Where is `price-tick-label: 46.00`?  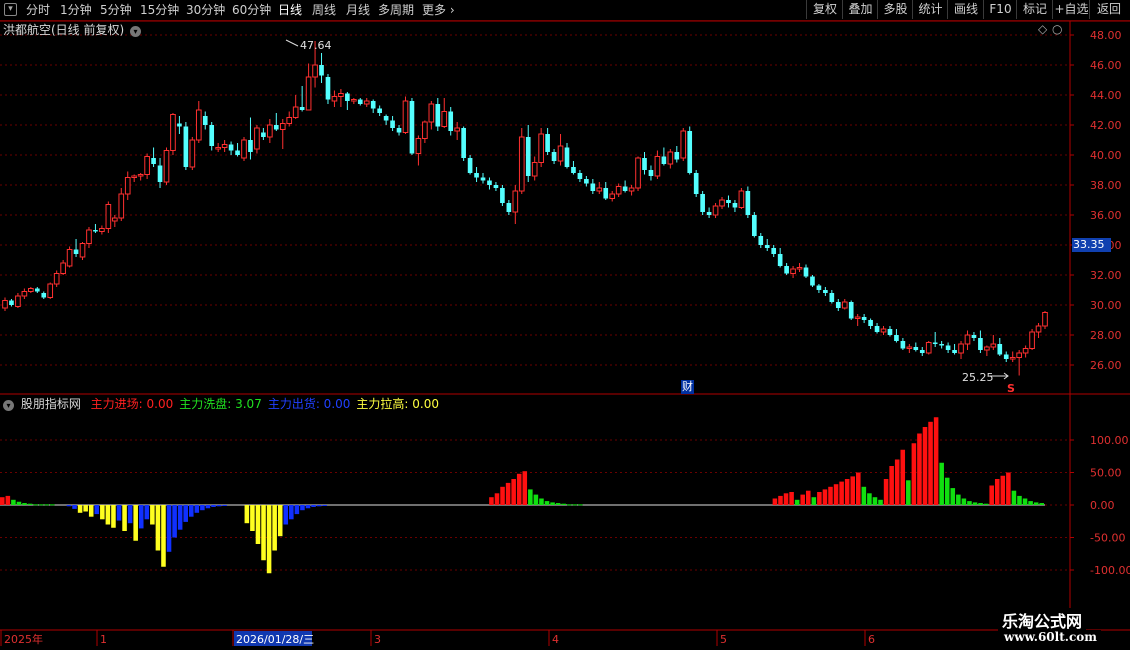 price-tick-label: 46.00 is located at coordinates (1106, 65).